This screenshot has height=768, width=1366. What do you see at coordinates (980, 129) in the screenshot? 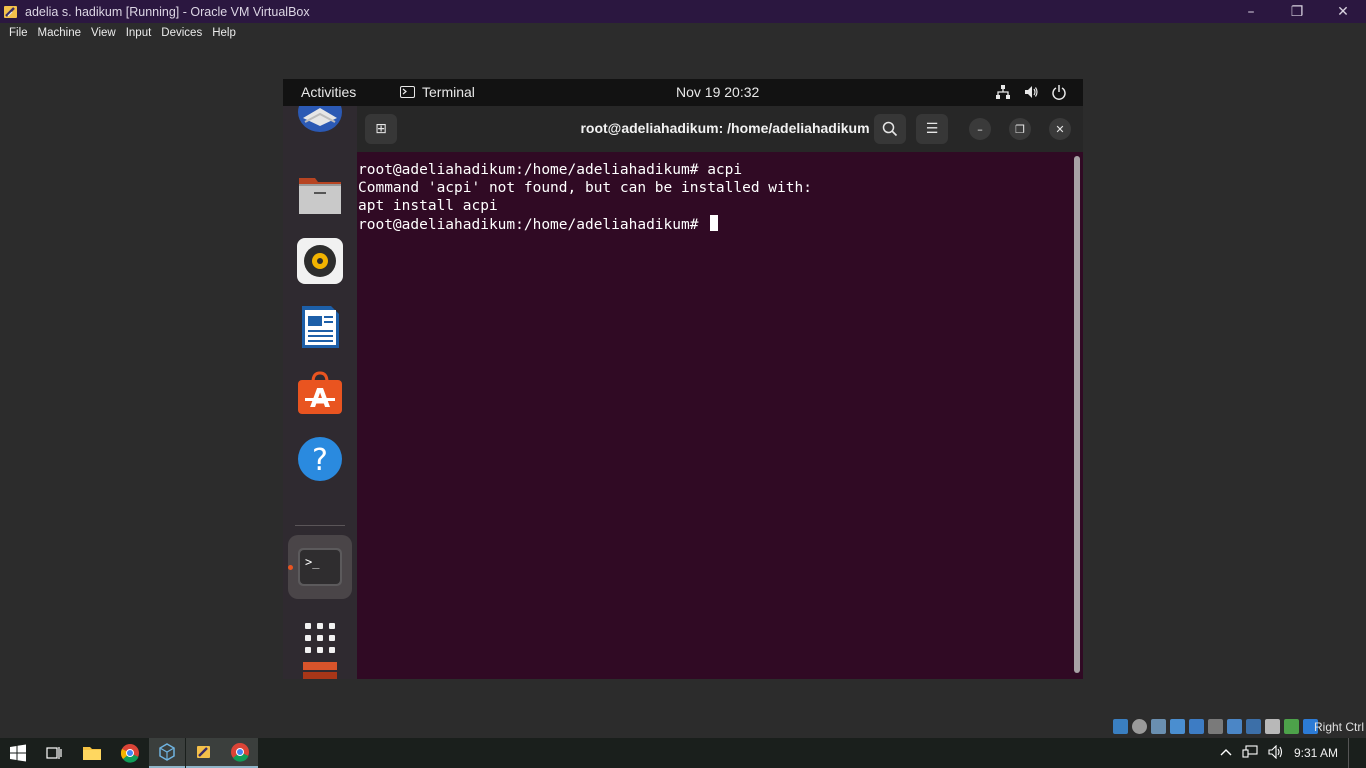
I see `terminal-minimize-button: –` at bounding box center [980, 129].